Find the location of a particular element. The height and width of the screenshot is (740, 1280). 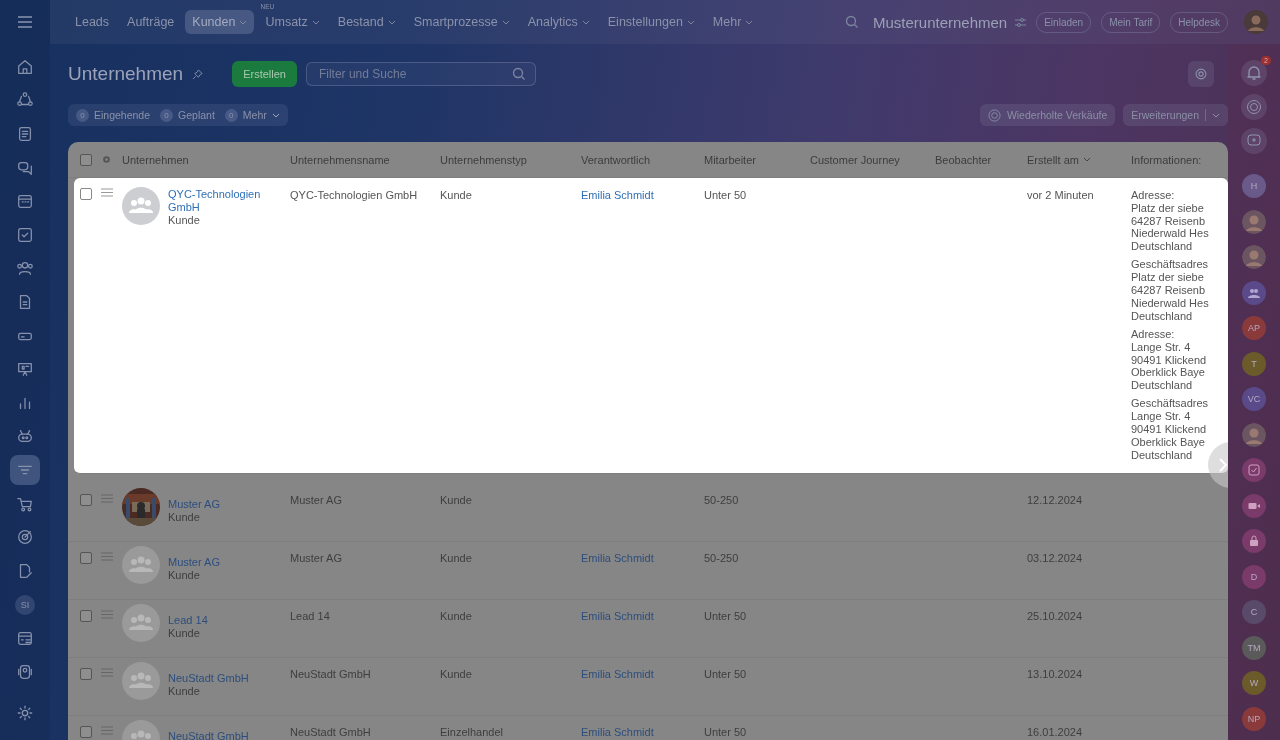

sidebar-item is located at coordinates (25, 469).